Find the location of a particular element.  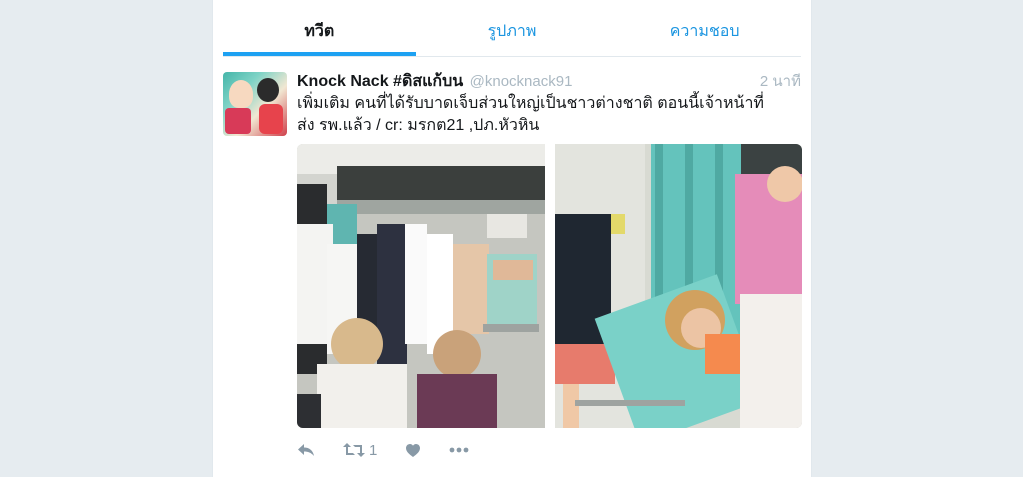

retweet-button: 1 is located at coordinates (360, 450).